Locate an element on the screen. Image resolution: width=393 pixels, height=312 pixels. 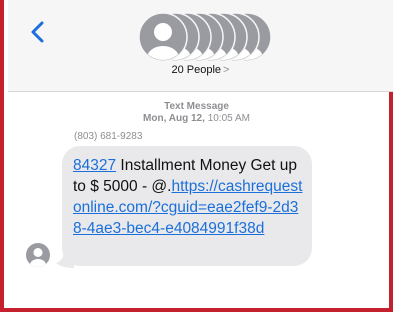
chevron-left-icon is located at coordinates (38, 32).